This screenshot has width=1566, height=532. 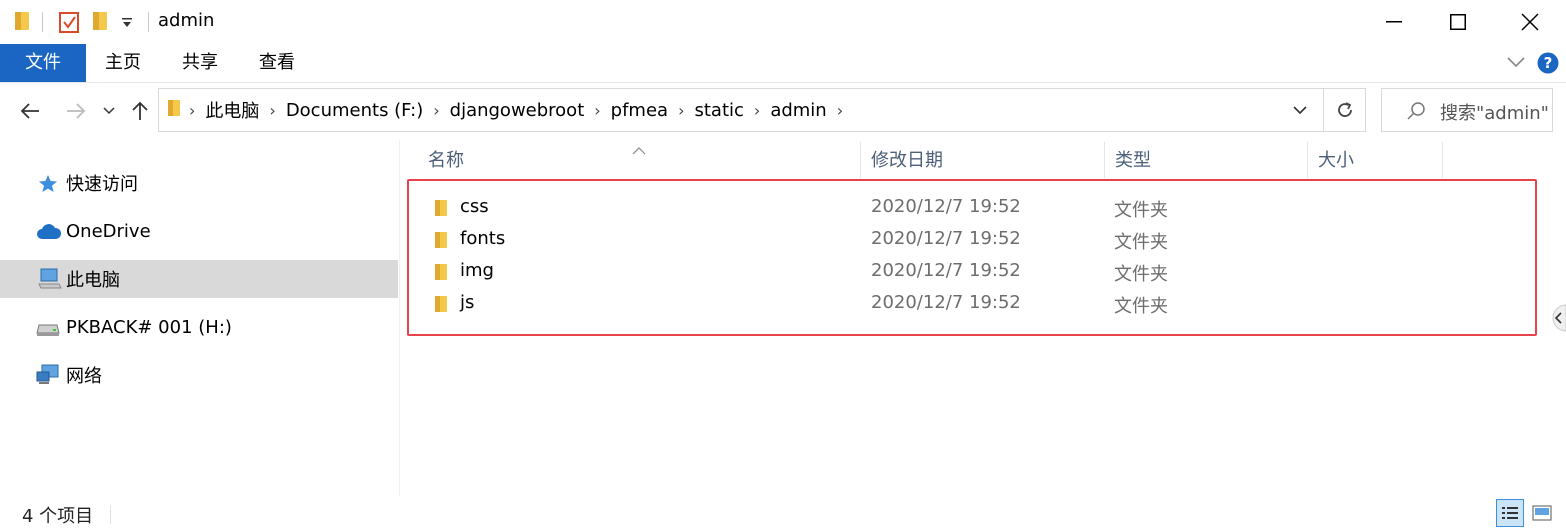 What do you see at coordinates (982, 160) in the screenshot?
I see `column-header-modified: 修改日期` at bounding box center [982, 160].